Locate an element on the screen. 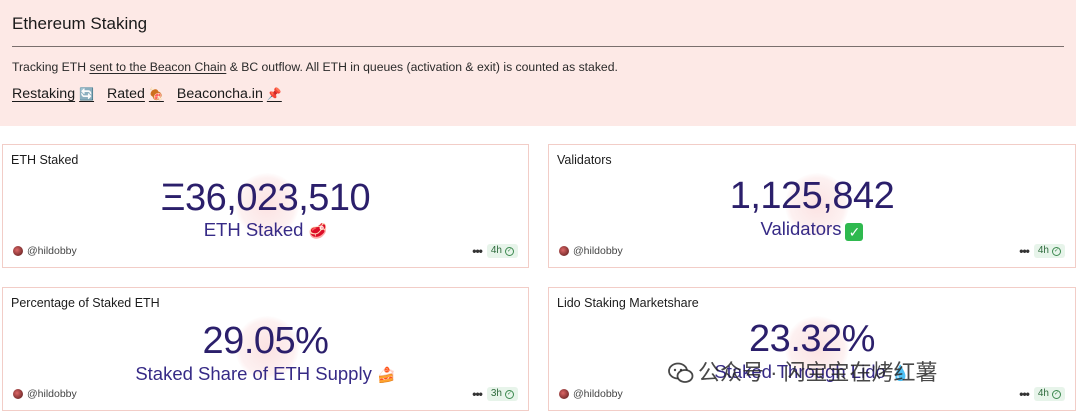  restaking-link: Restaking 🔄 is located at coordinates (53, 94).